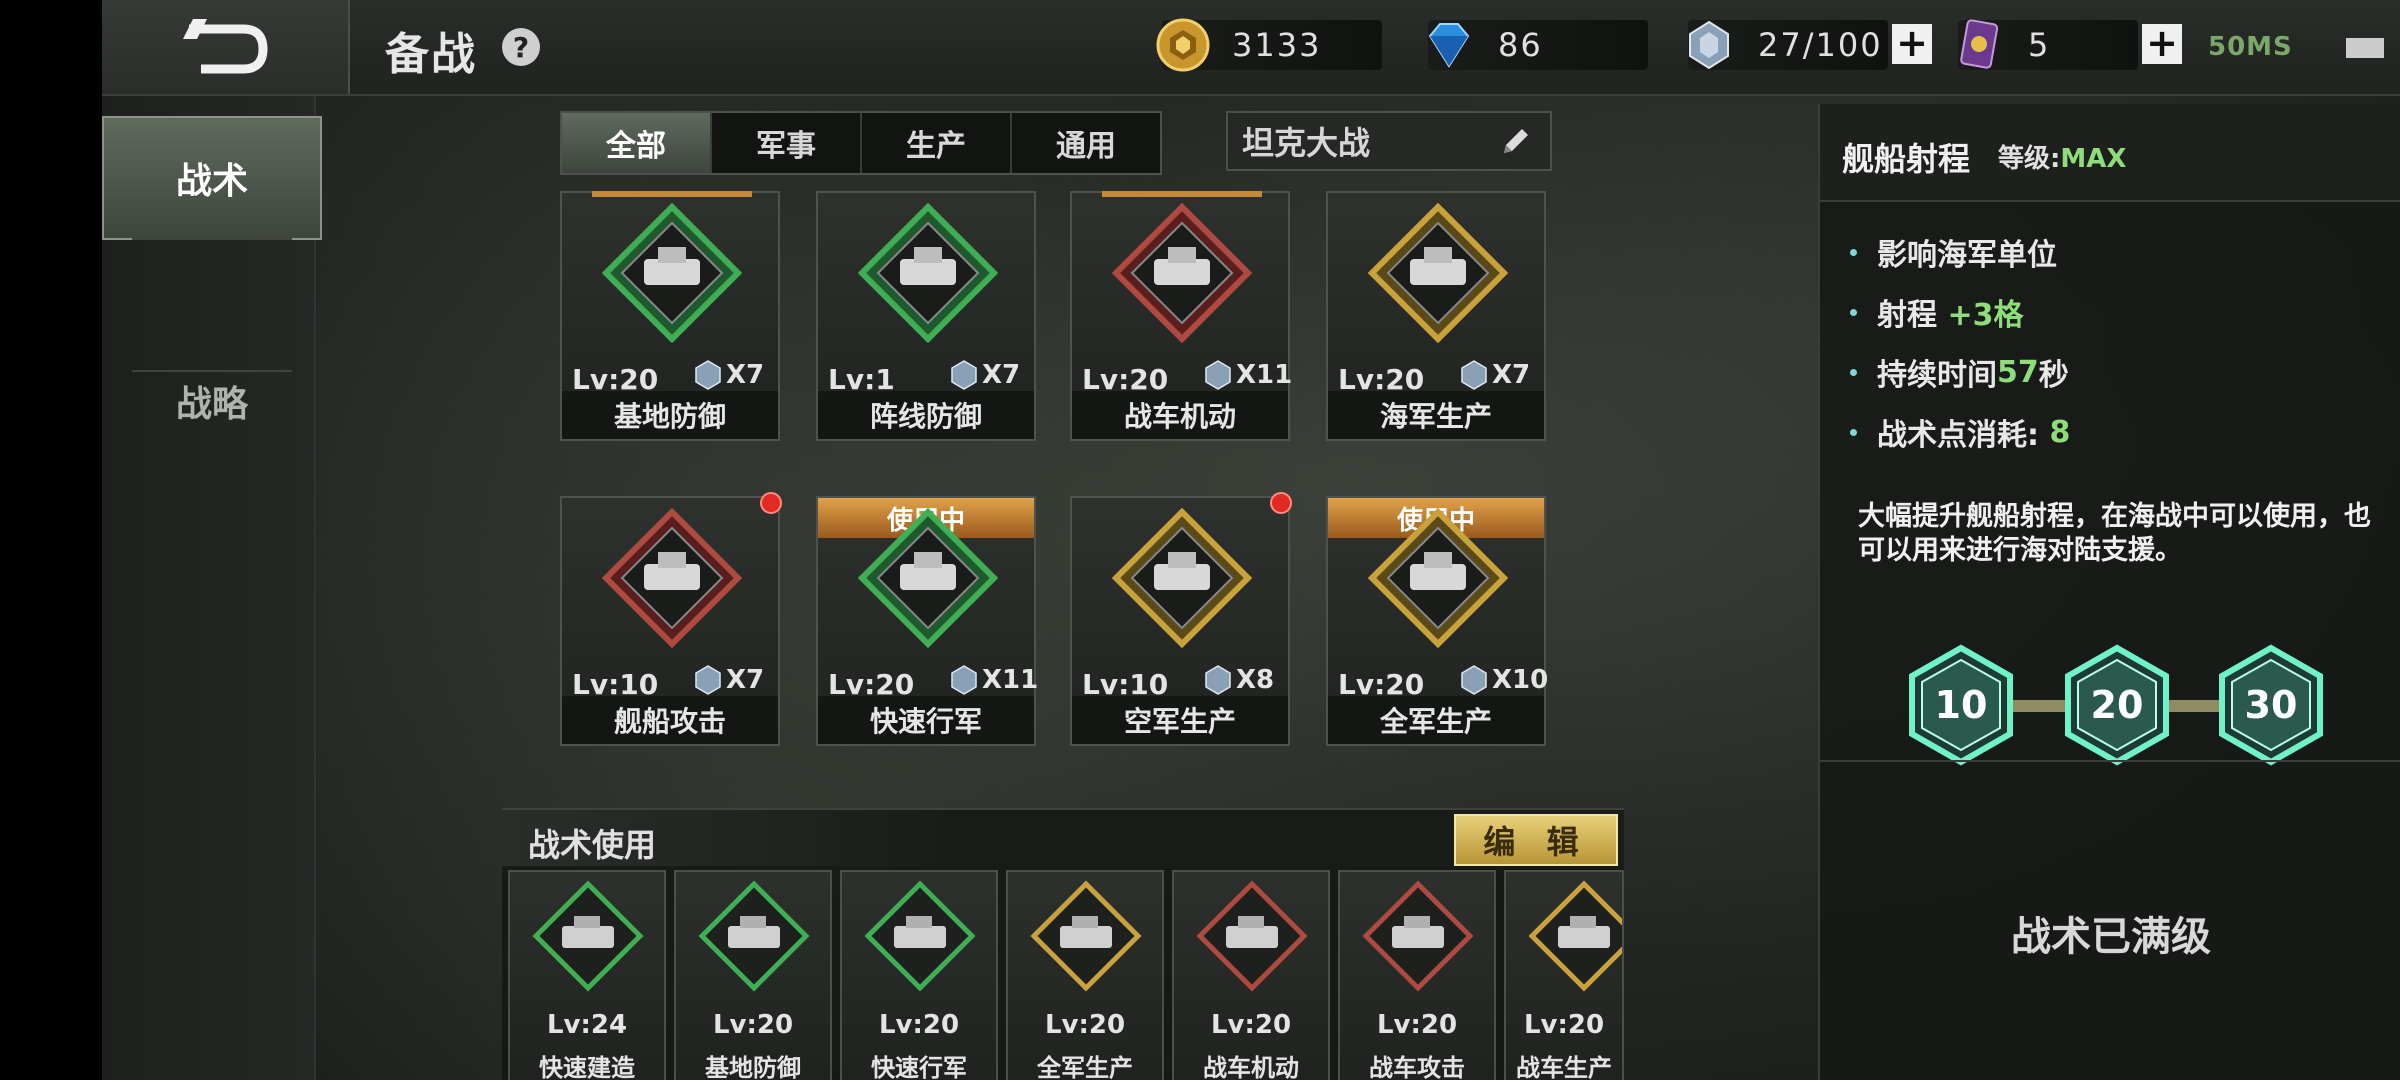 Image resolution: width=2400 pixels, height=1080 pixels. I want to click on detail-header: 舰船射程 等级:MAX, so click(2110, 153).